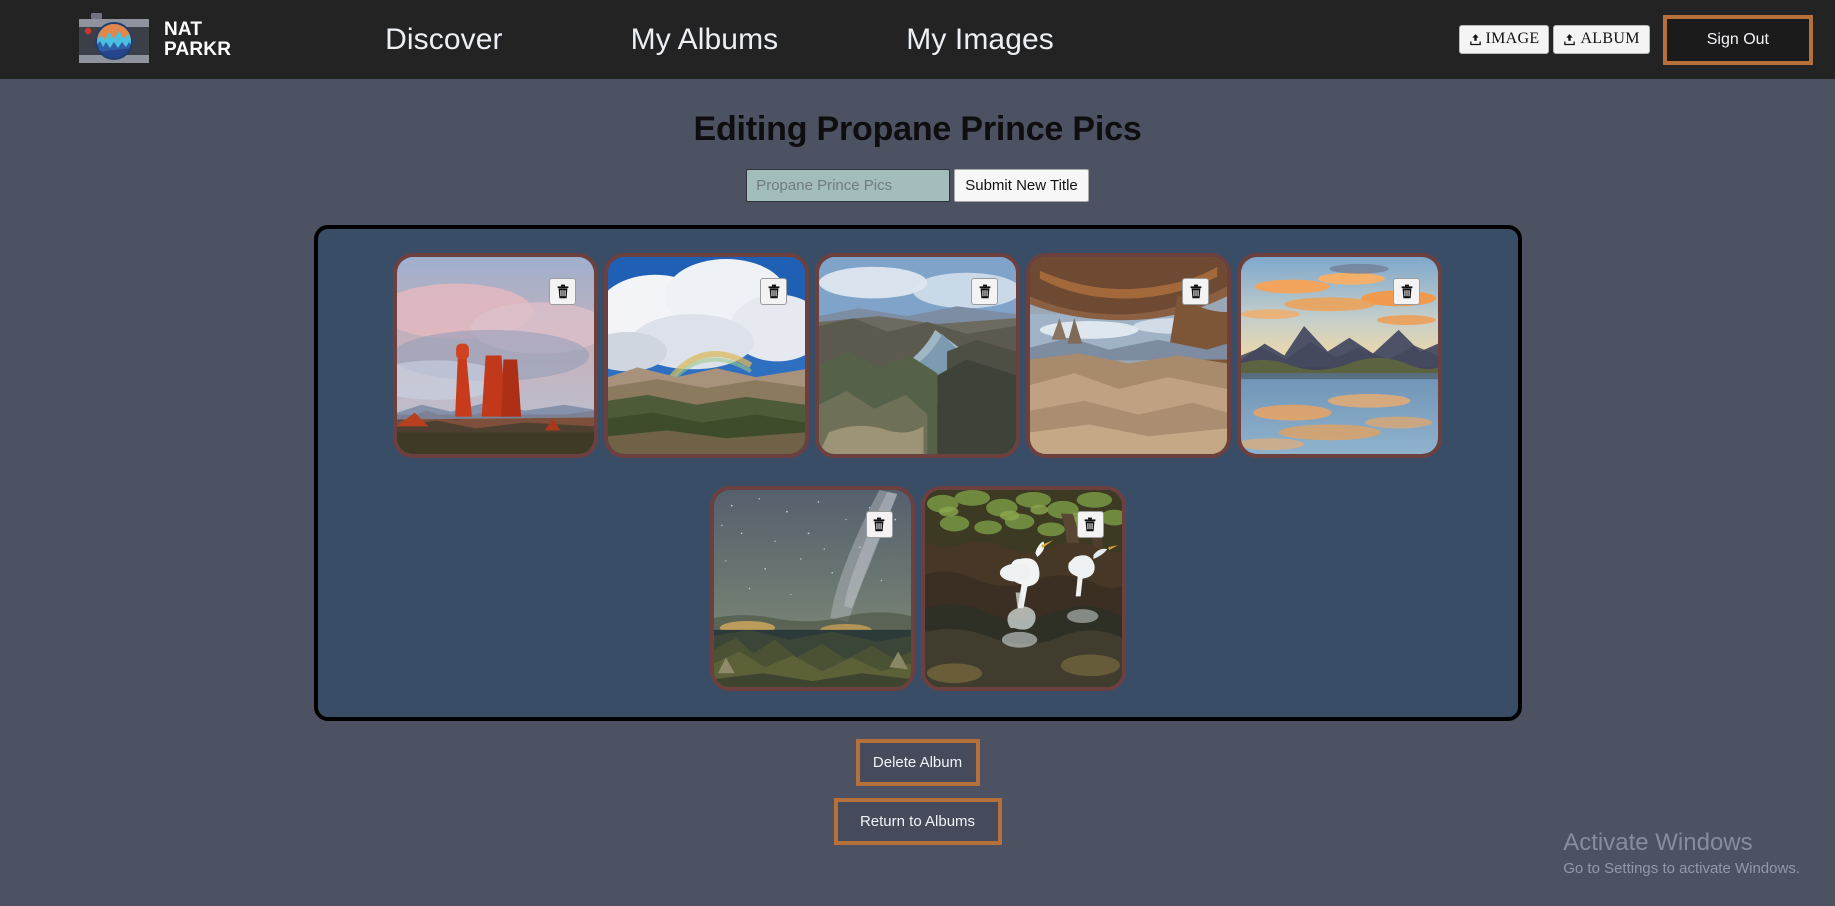 The image size is (1835, 906). Describe the element at coordinates (1512, 38) in the screenshot. I see `upload-image-label: IMAGE` at that location.